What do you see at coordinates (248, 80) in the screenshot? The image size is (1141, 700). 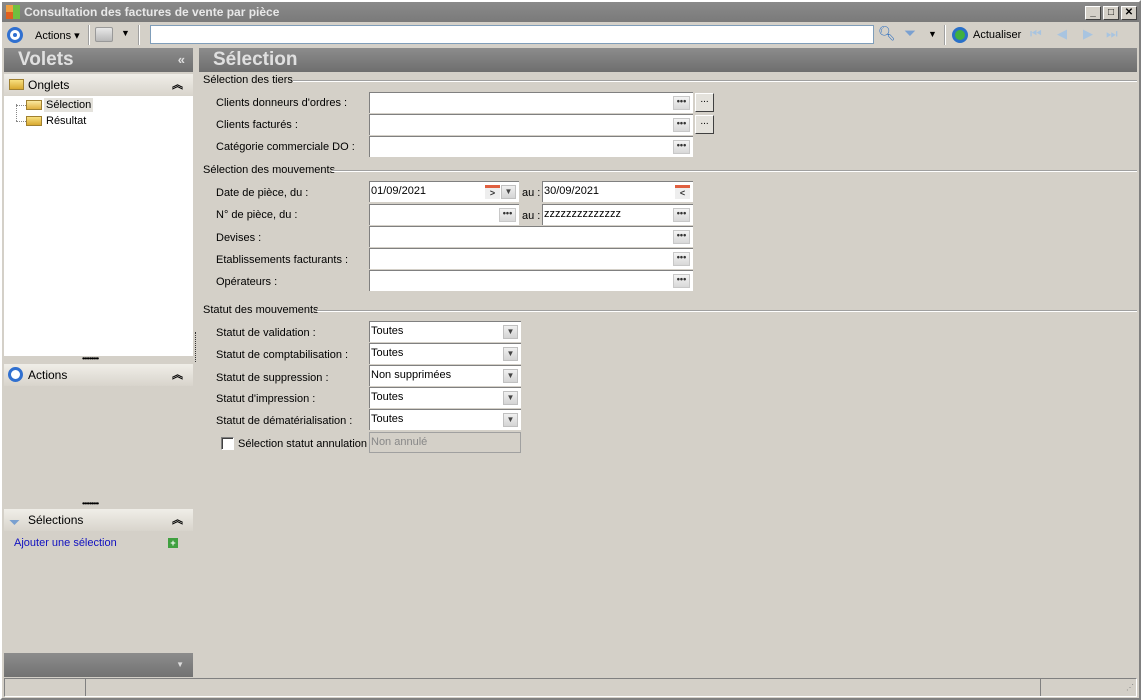 I see `section-title-tiers: Sélection des tiers` at bounding box center [248, 80].